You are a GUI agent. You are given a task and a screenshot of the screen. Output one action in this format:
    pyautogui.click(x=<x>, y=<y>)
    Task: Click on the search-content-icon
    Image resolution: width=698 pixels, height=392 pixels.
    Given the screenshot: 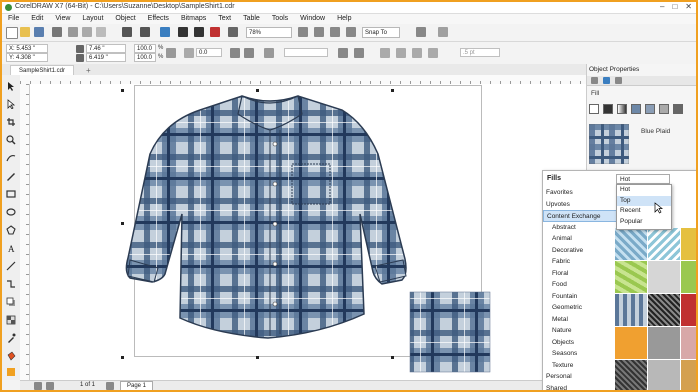 What is the action you would take?
    pyautogui.click(x=165, y=32)
    